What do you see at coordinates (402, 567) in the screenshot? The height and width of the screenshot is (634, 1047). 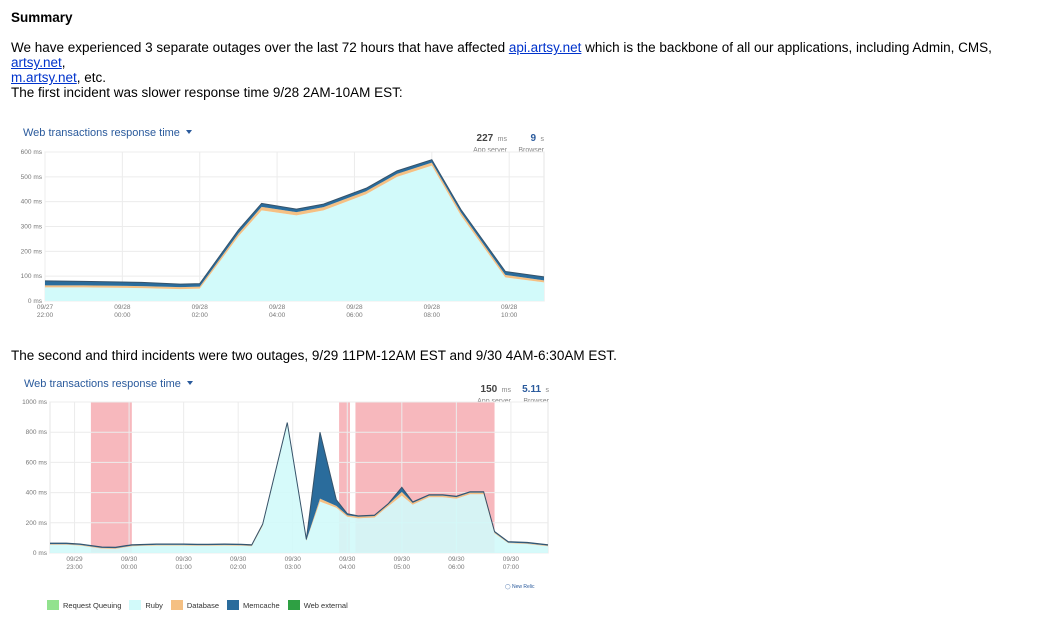 I see `x-tick-label: 05:00` at bounding box center [402, 567].